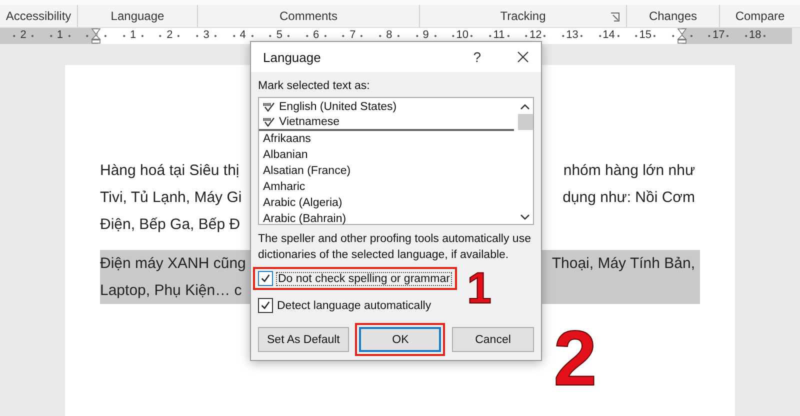  Describe the element at coordinates (493, 339) in the screenshot. I see `dialog-button: Cancel` at that location.